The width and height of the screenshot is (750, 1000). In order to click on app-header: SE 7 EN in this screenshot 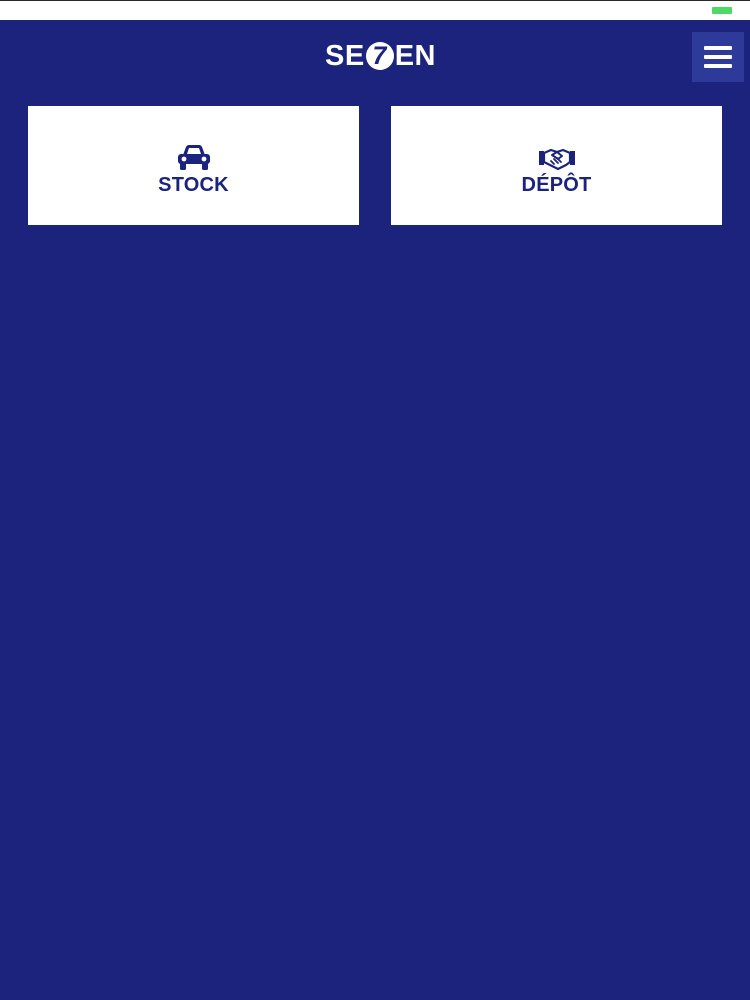, I will do `click(375, 55)`.